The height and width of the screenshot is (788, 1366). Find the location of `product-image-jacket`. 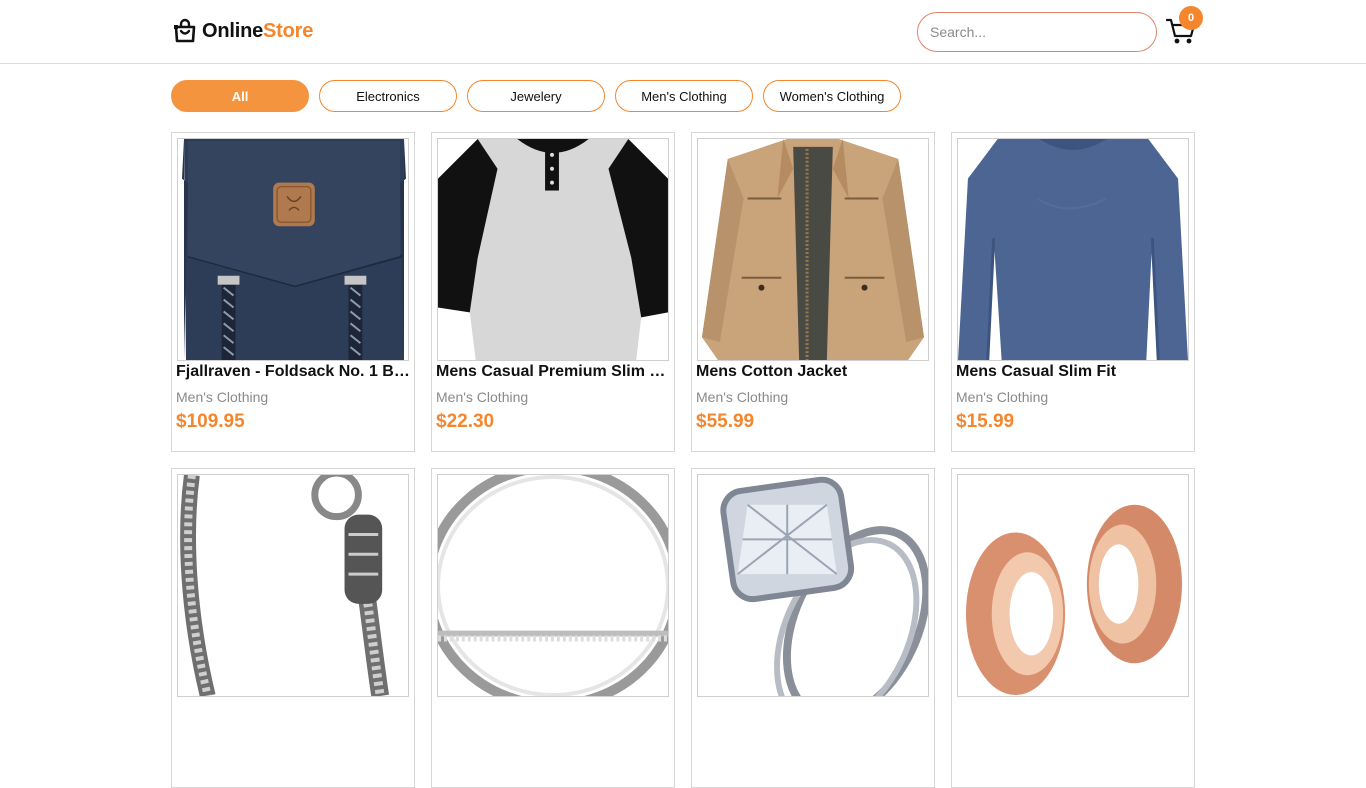

product-image-jacket is located at coordinates (813, 249).